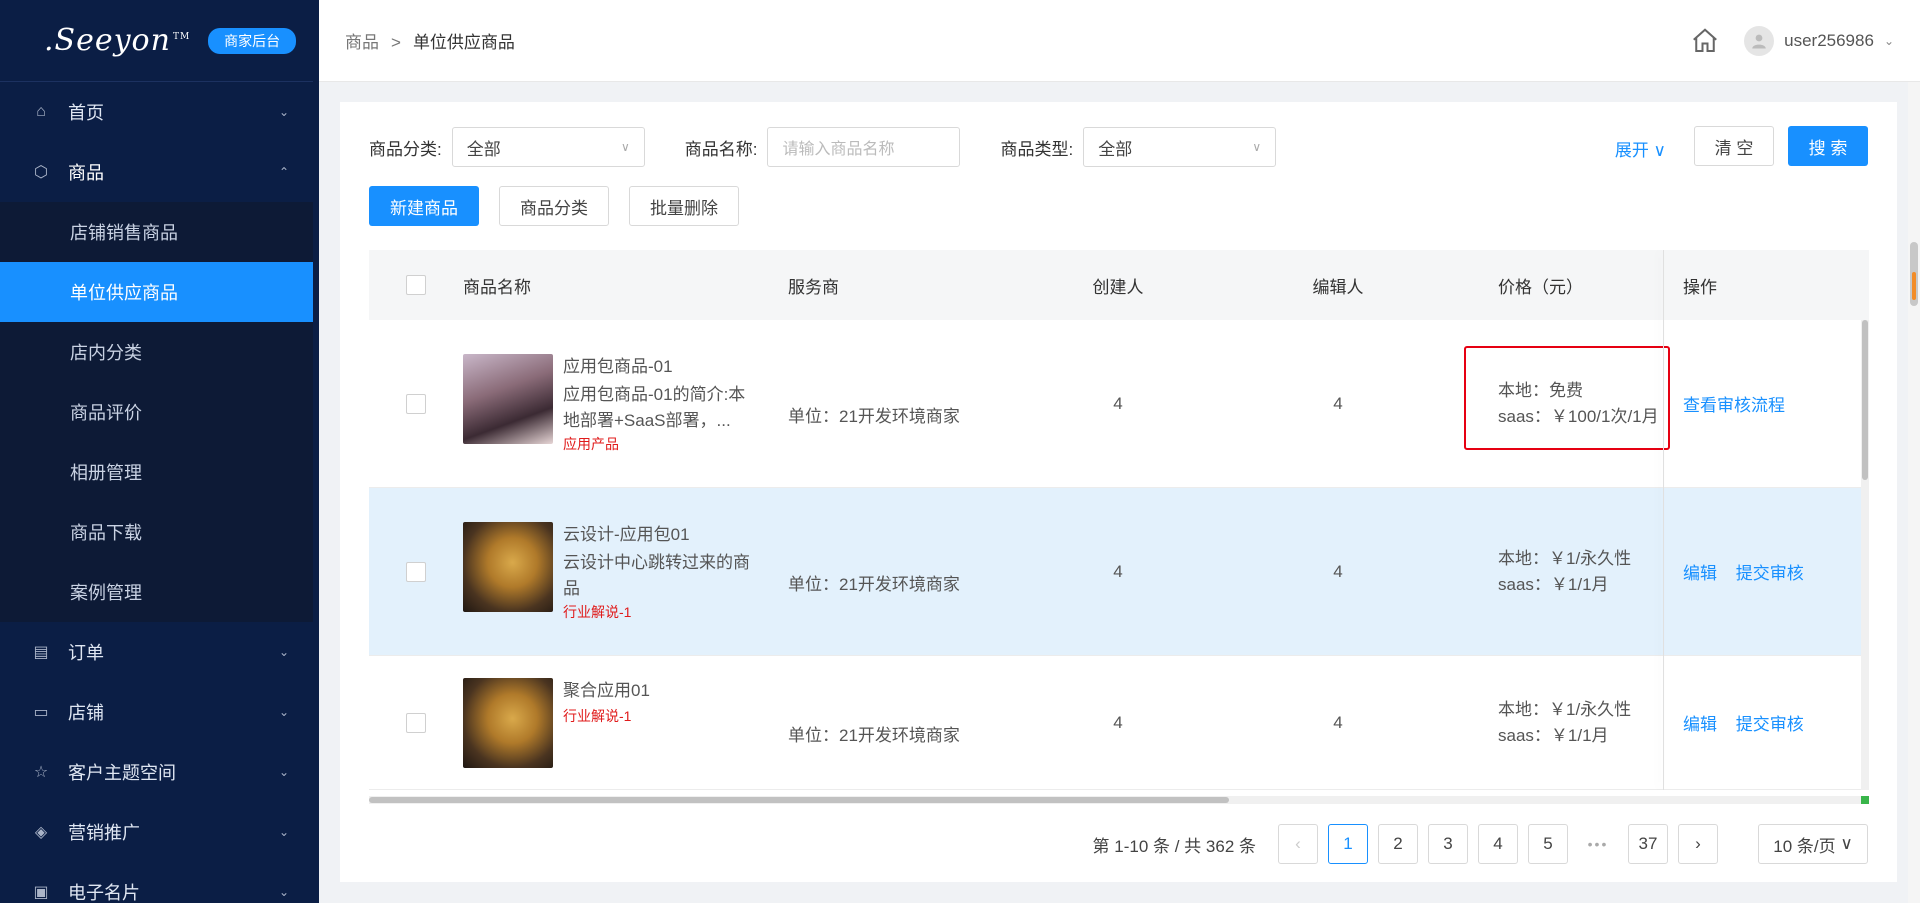 Image resolution: width=1920 pixels, height=903 pixels. I want to click on product-title: 聚合应用01, so click(606, 691).